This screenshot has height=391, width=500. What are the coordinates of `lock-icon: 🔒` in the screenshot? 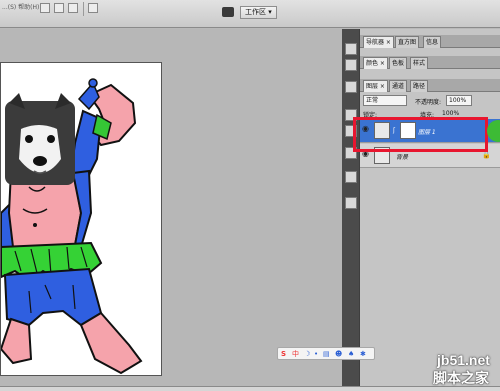 It's located at (486, 155).